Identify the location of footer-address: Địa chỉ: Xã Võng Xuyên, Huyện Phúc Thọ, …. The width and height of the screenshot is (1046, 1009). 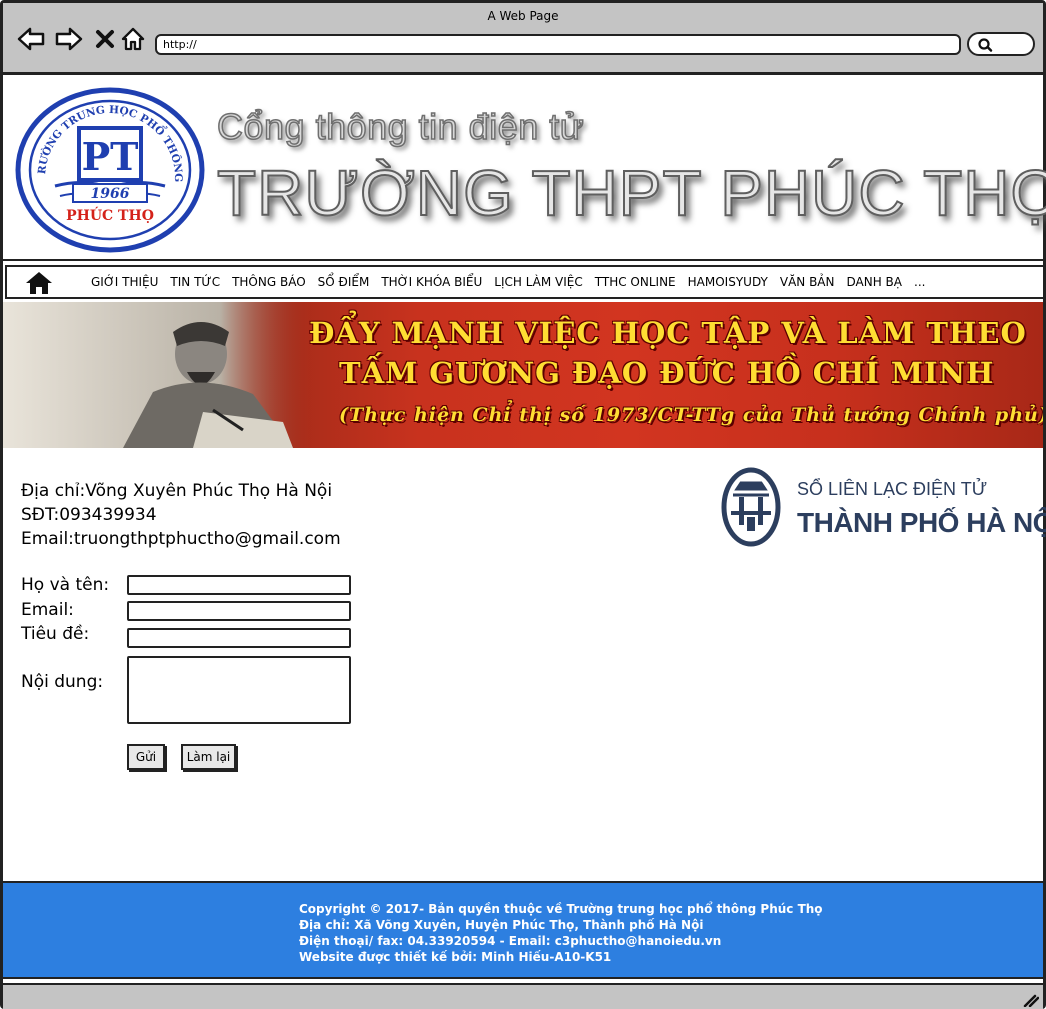
(501, 925).